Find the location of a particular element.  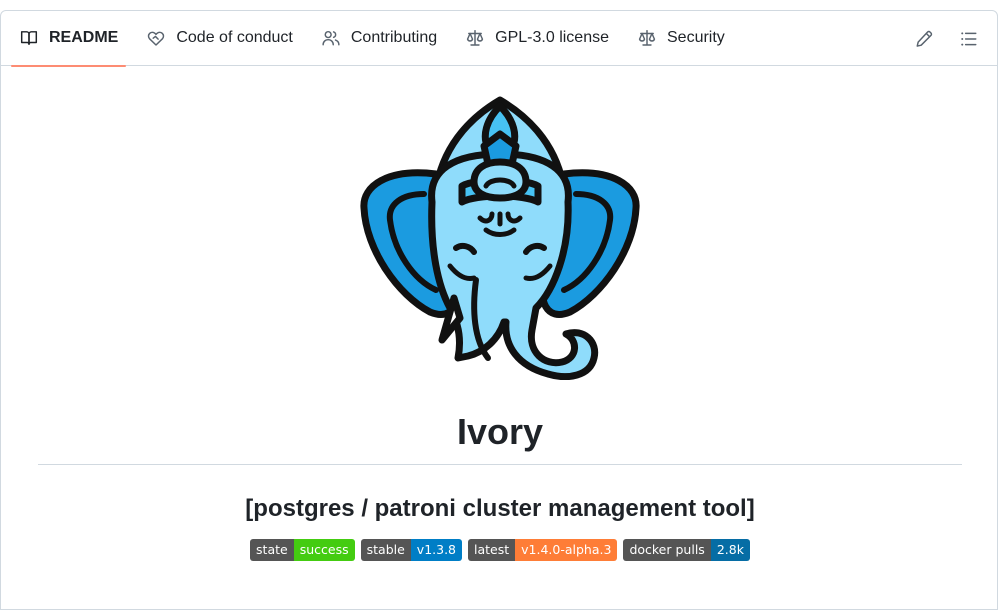

outline-button is located at coordinates (969, 39).